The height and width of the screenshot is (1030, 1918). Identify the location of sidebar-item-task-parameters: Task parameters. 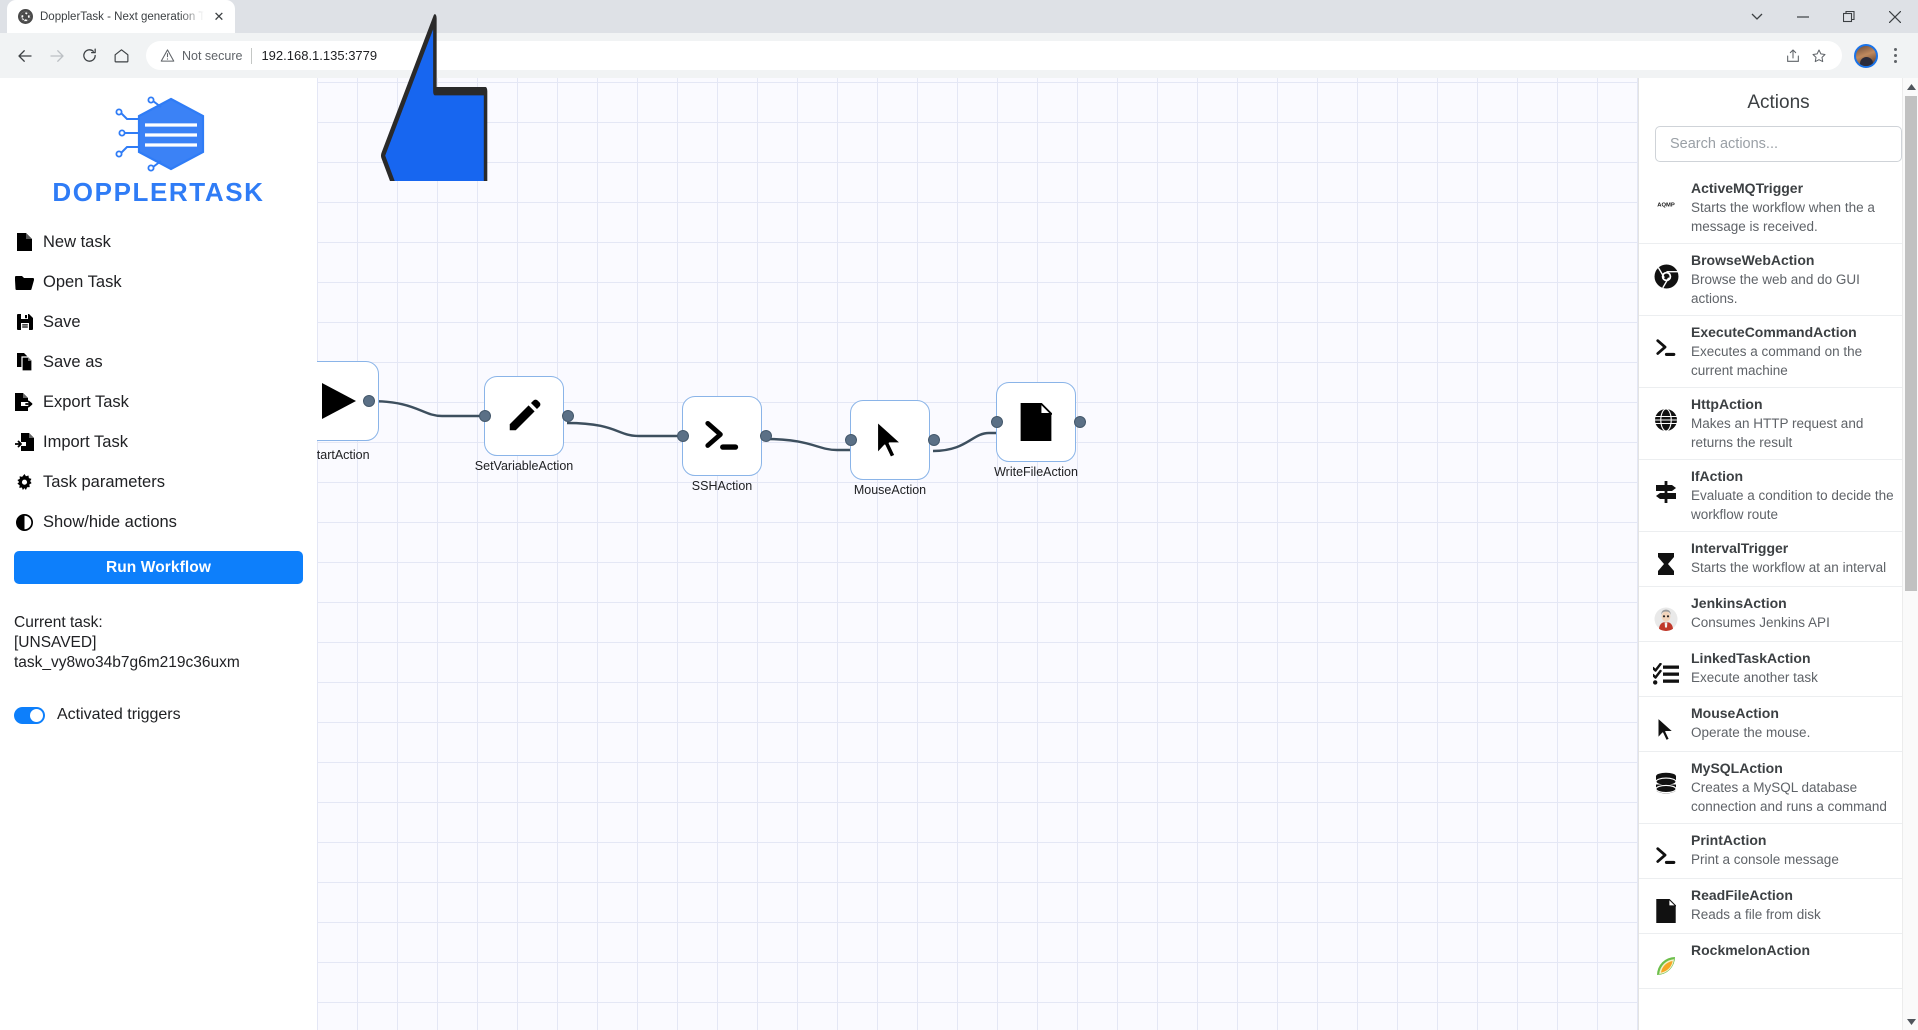
(158, 482).